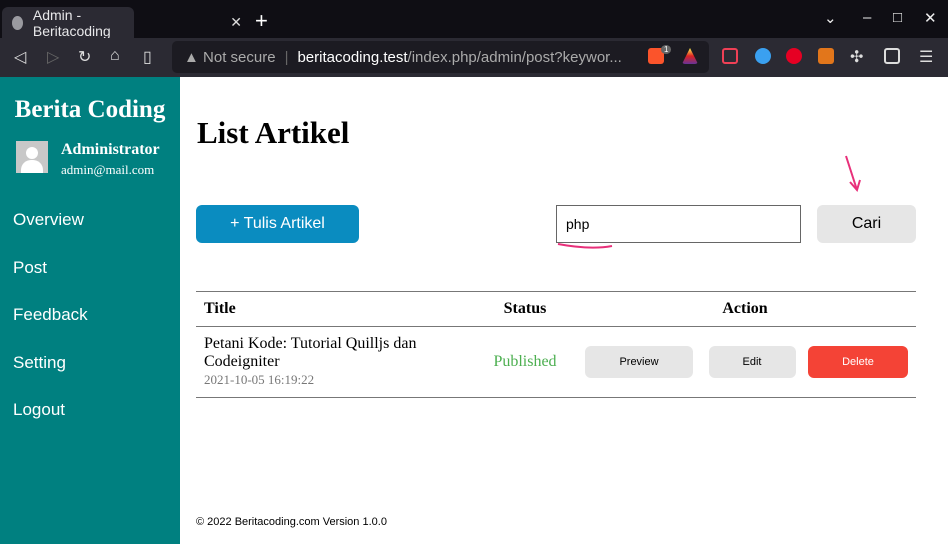  What do you see at coordinates (236, 22) in the screenshot?
I see `close-tab-icon: ✕` at bounding box center [236, 22].